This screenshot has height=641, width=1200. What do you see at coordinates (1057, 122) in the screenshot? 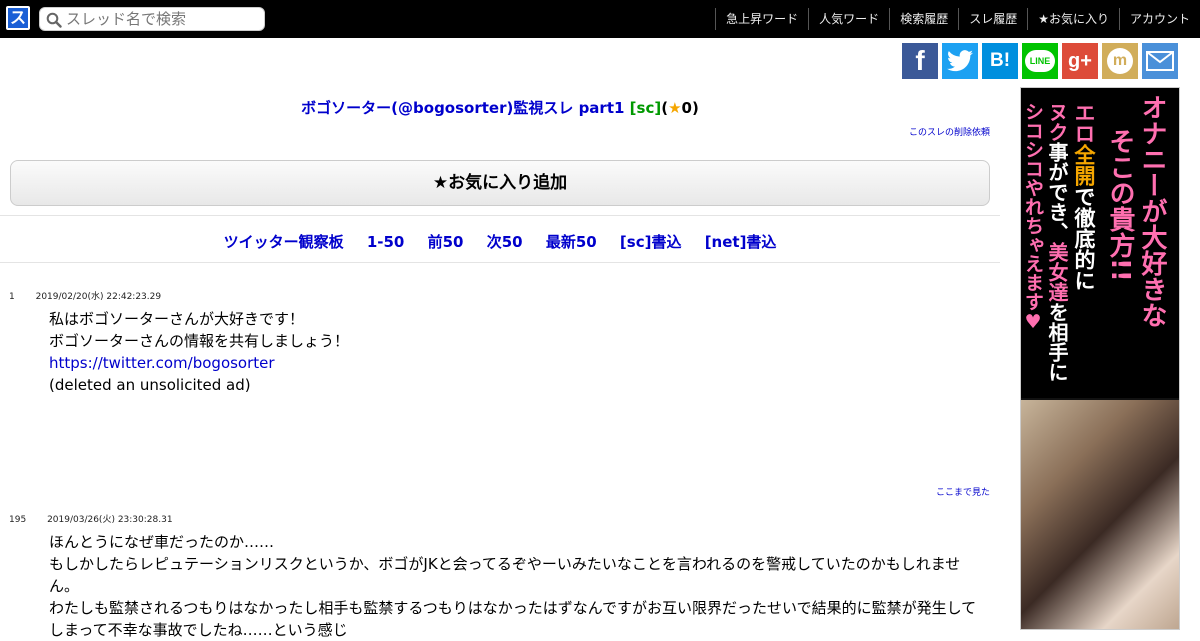
I see `ad-text-highlight: ヌク` at bounding box center [1057, 122].